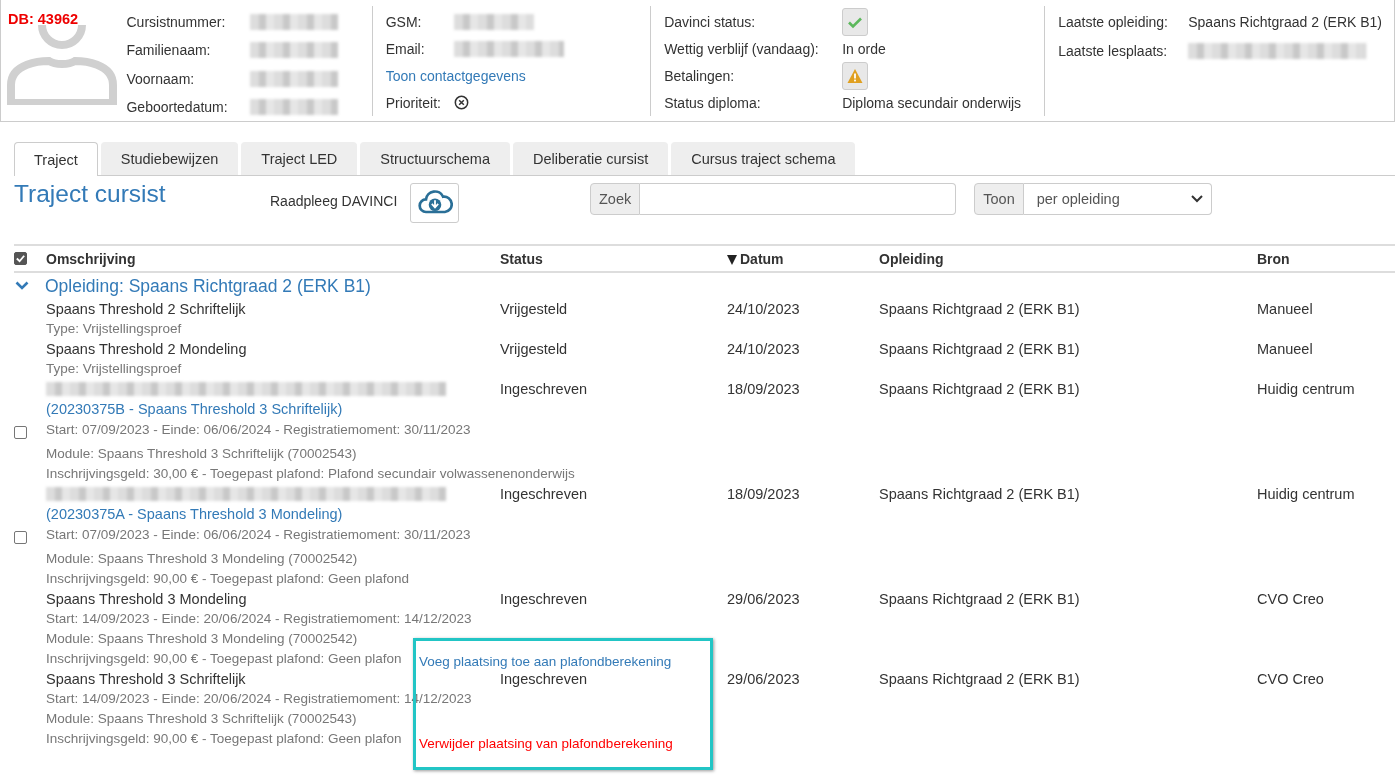 The image size is (1395, 781). Describe the element at coordinates (1273, 258) in the screenshot. I see `column-header: Bron` at that location.